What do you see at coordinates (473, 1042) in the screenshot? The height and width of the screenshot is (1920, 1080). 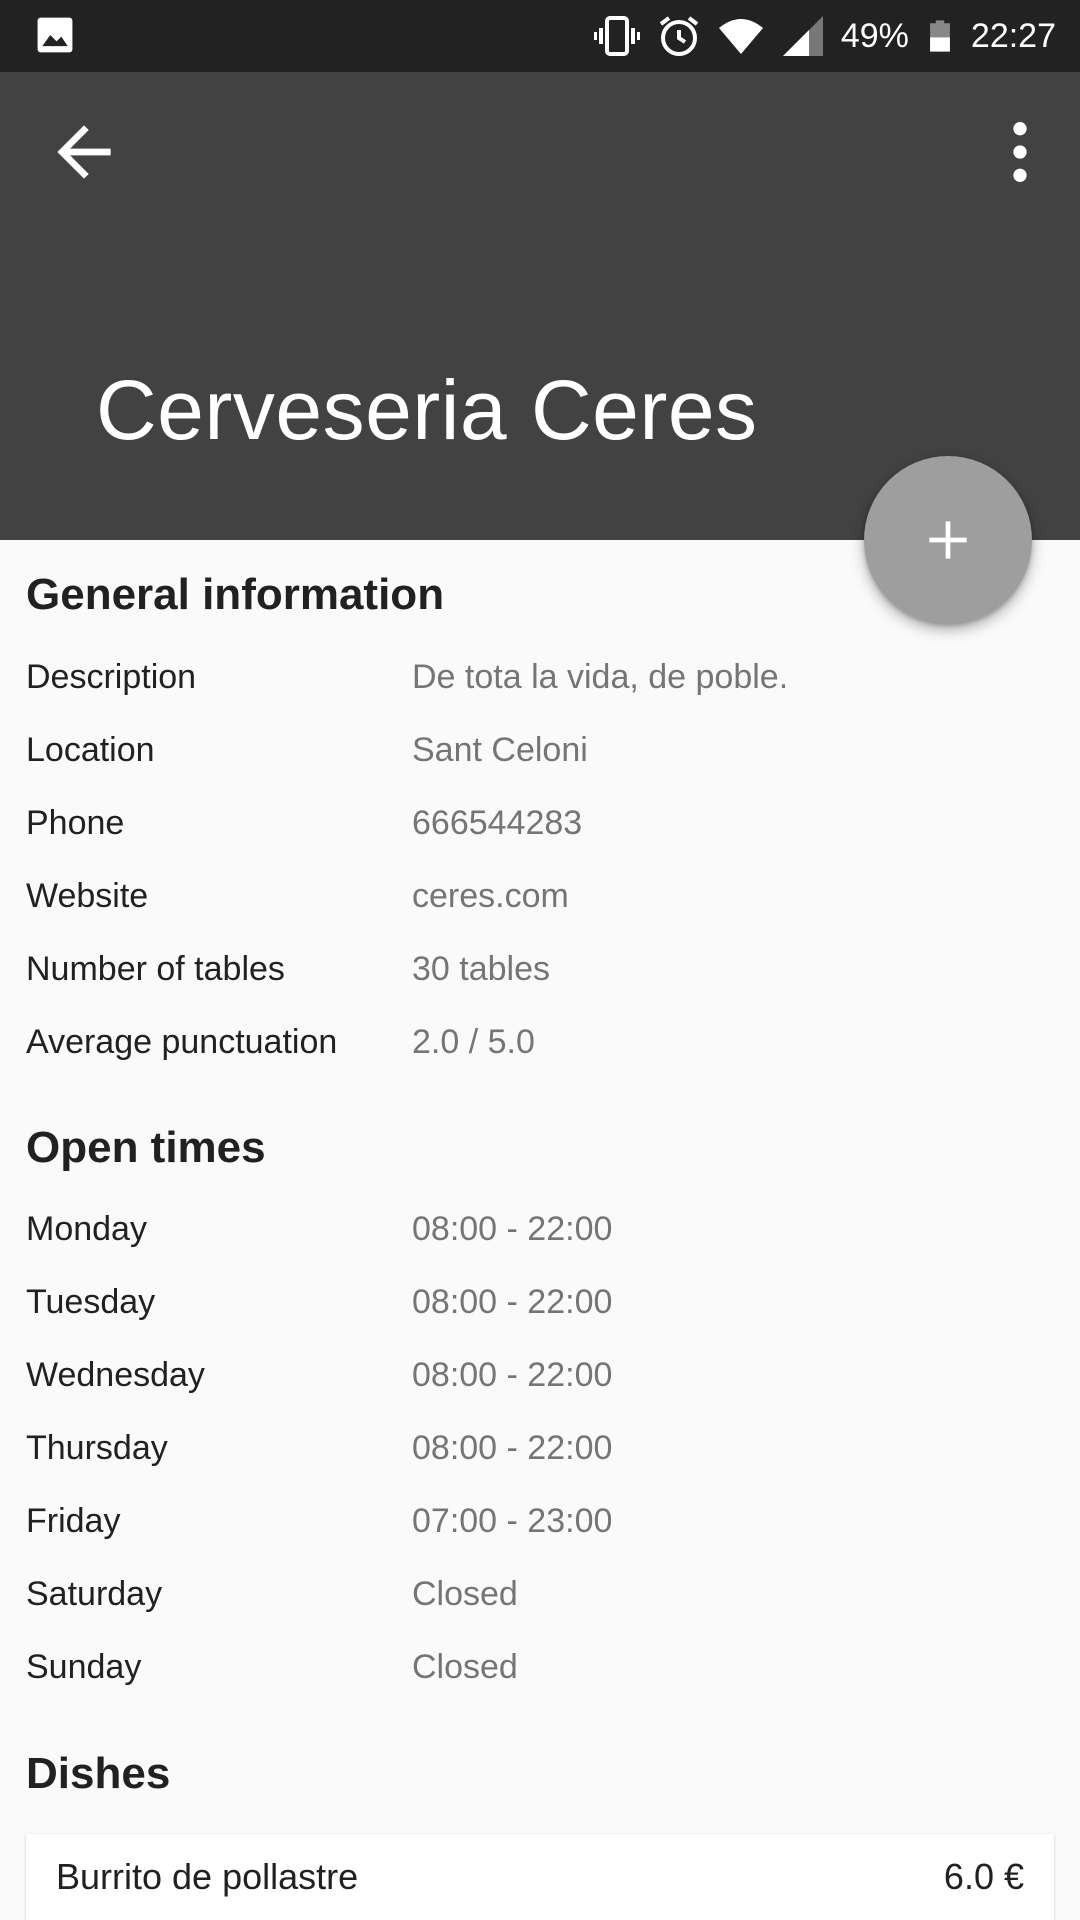 I see `info-value-rating: 2.0 / 5.0` at bounding box center [473, 1042].